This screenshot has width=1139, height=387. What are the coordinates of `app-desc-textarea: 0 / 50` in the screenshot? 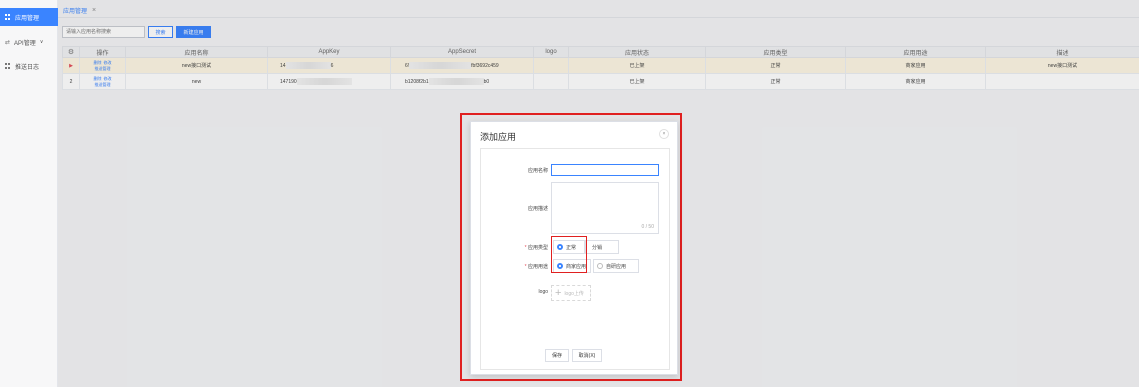 It's located at (605, 208).